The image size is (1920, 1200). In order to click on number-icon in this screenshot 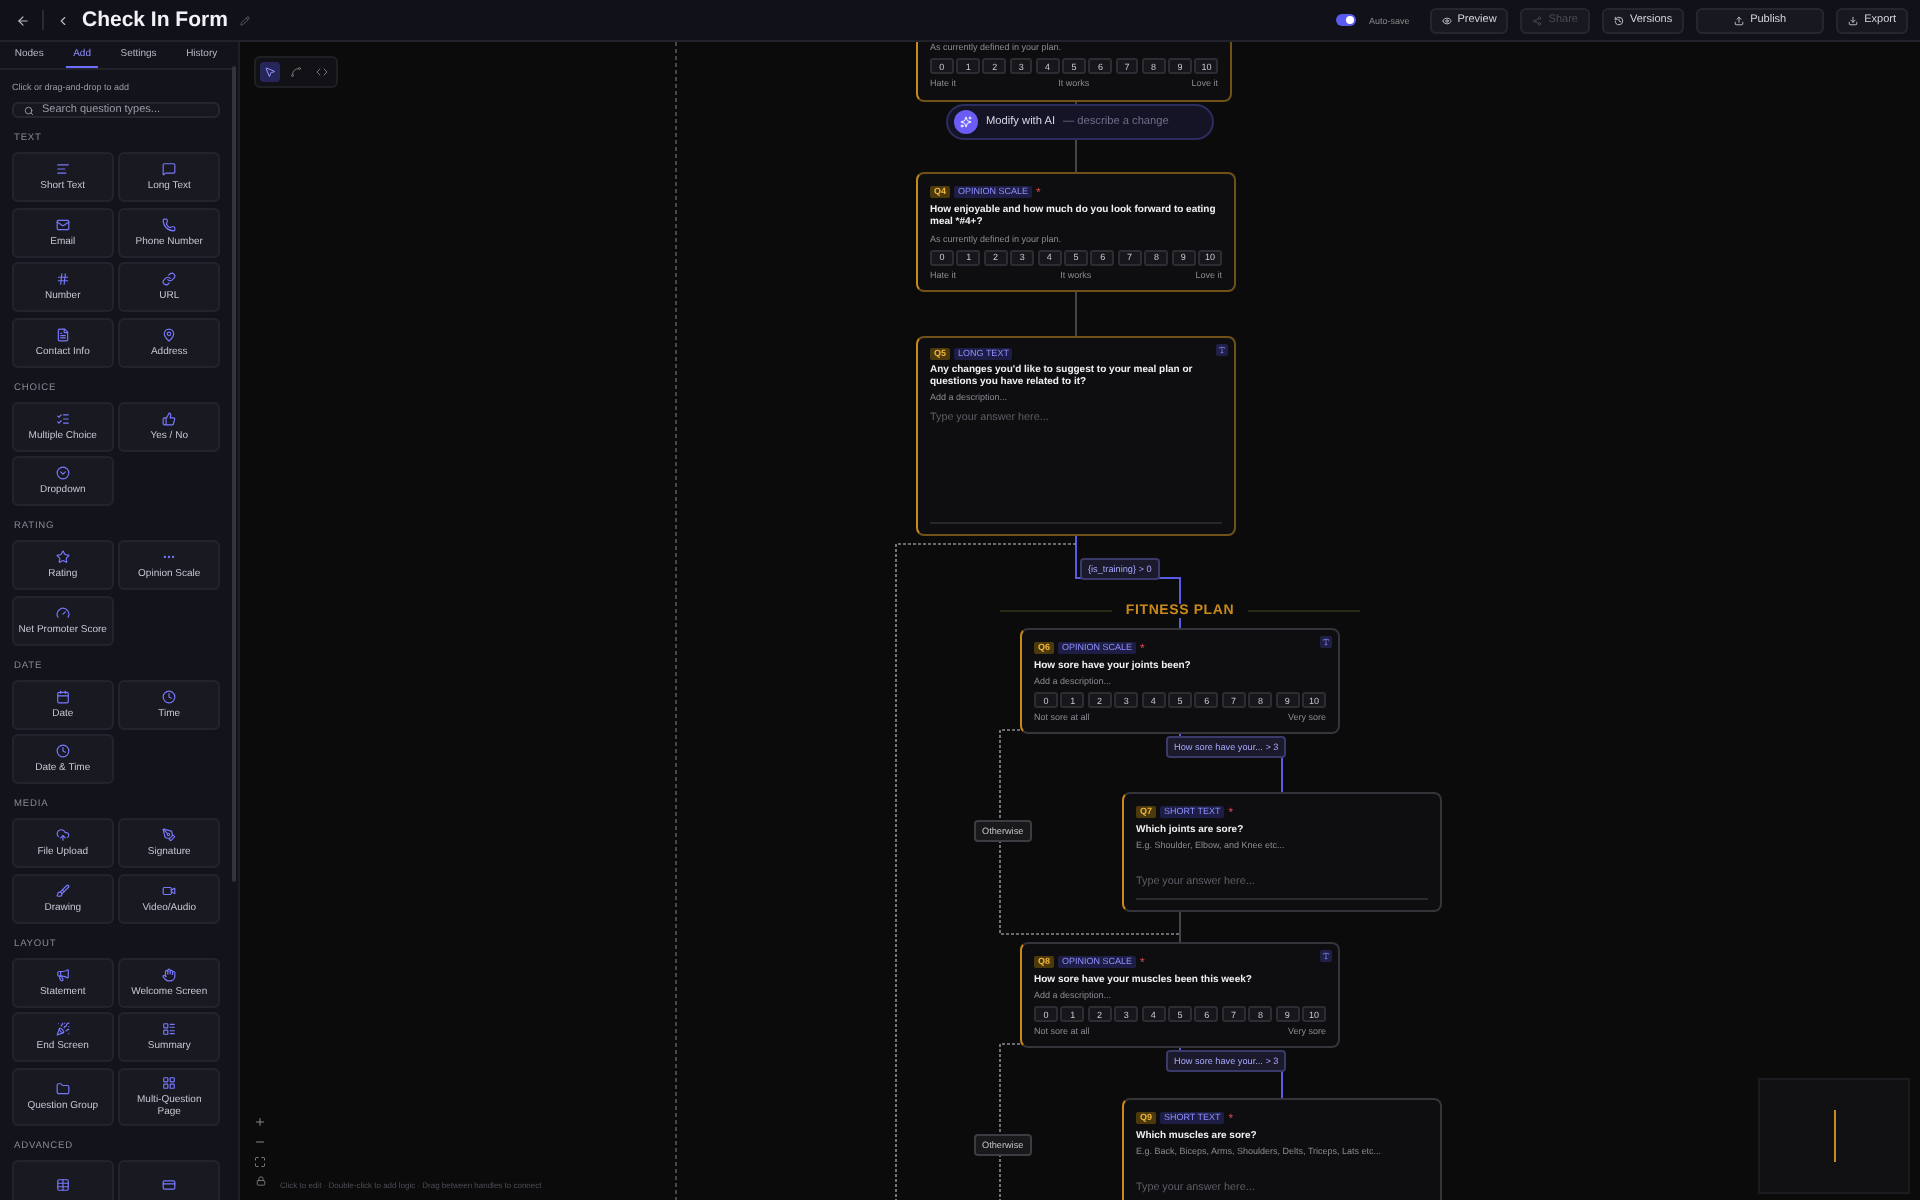, I will do `click(62, 279)`.